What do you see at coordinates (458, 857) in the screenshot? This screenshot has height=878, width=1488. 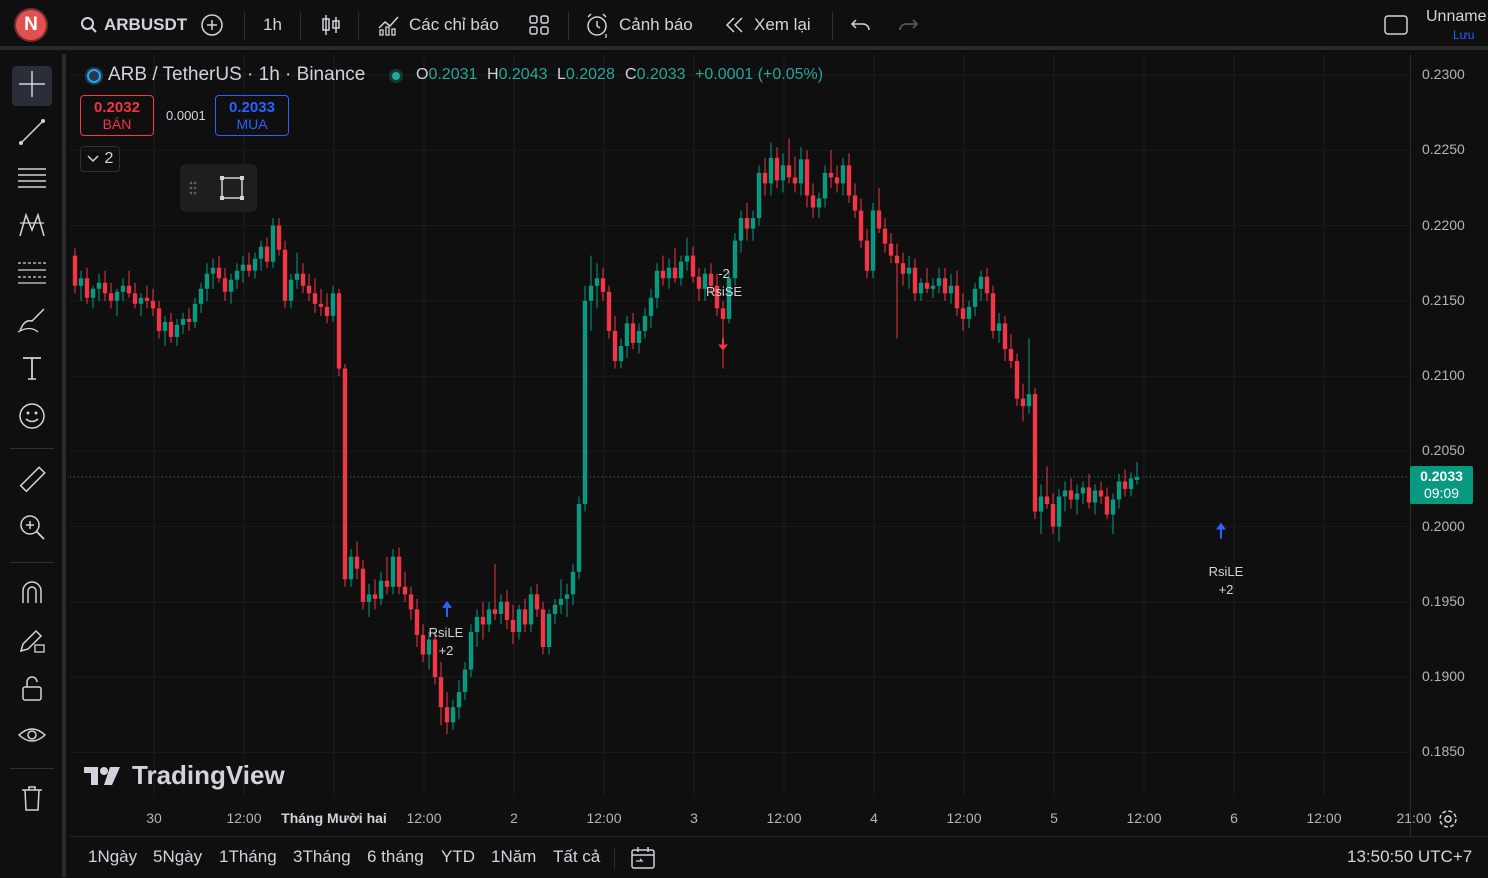 I see `range-ytd: YTD` at bounding box center [458, 857].